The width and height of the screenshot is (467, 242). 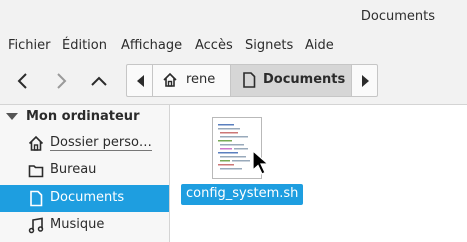 What do you see at coordinates (261, 162) in the screenshot?
I see `mouse-cursor-icon` at bounding box center [261, 162].